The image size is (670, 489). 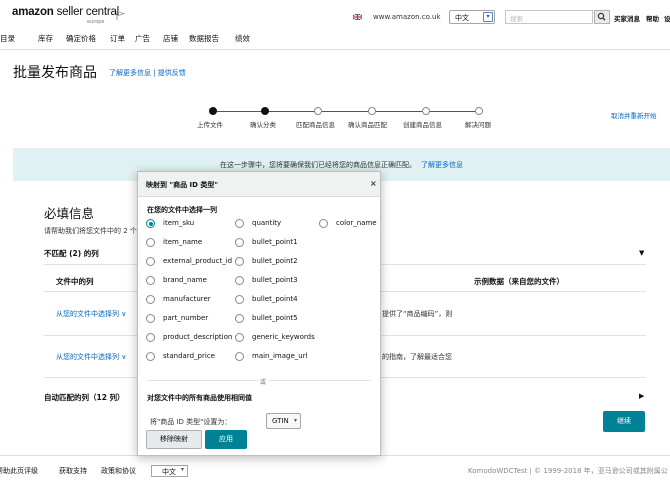 What do you see at coordinates (19, 471) in the screenshot?
I see `footer-rate-page-link: 帮助此页评级` at bounding box center [19, 471].